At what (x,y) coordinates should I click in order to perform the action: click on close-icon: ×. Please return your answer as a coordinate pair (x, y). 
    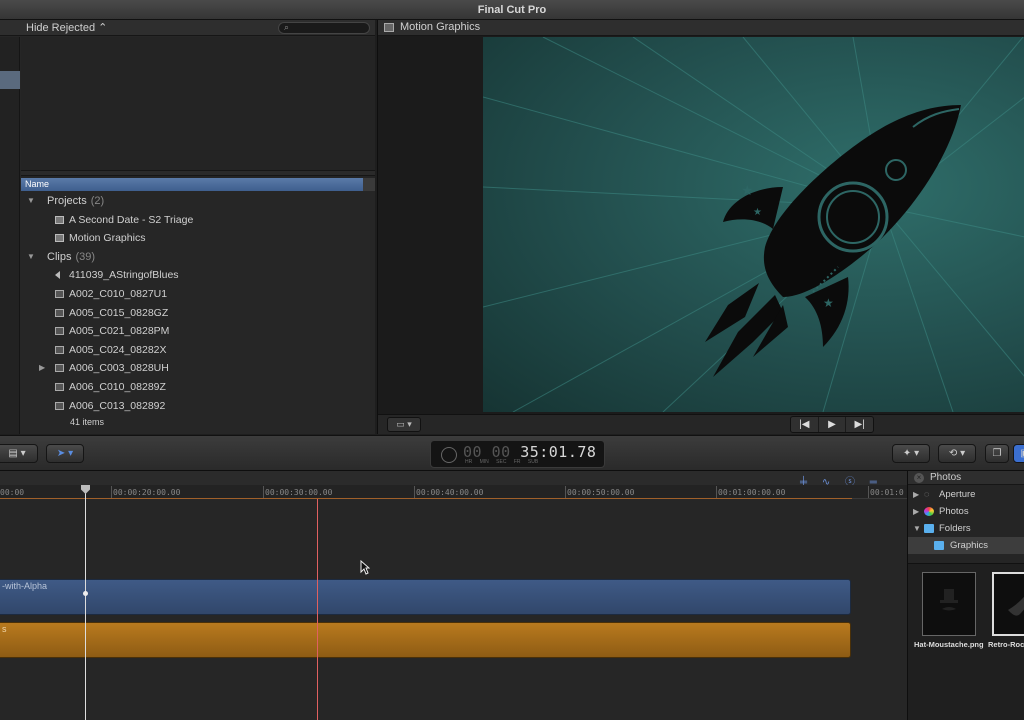
    Looking at the image, I should click on (919, 478).